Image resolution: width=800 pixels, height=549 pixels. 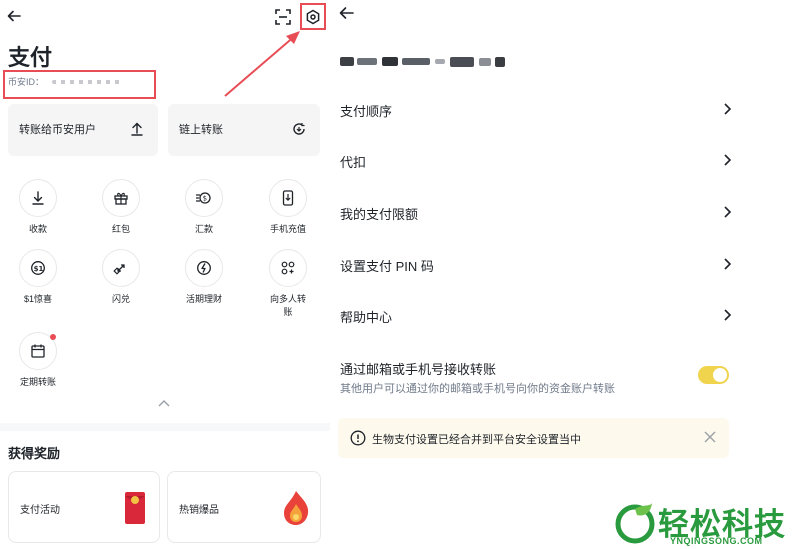 What do you see at coordinates (57, 130) in the screenshot?
I see `card-label: 转账给币安用户` at bounding box center [57, 130].